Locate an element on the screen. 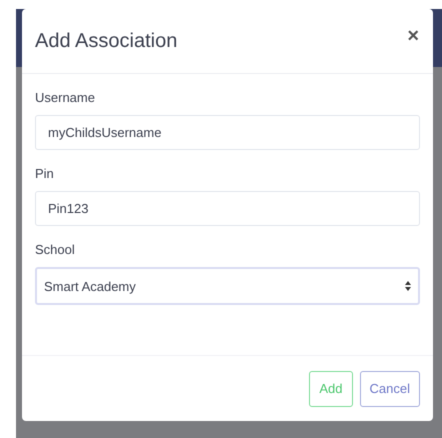 Image resolution: width=442 pixels, height=438 pixels. input-field: Pin123 is located at coordinates (227, 208).